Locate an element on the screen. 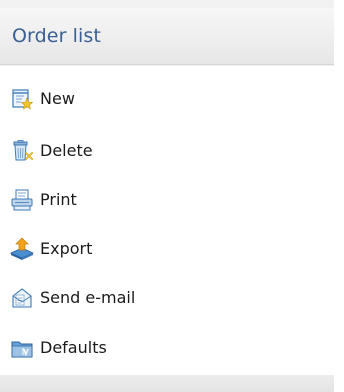  panel-footer is located at coordinates (167, 383).